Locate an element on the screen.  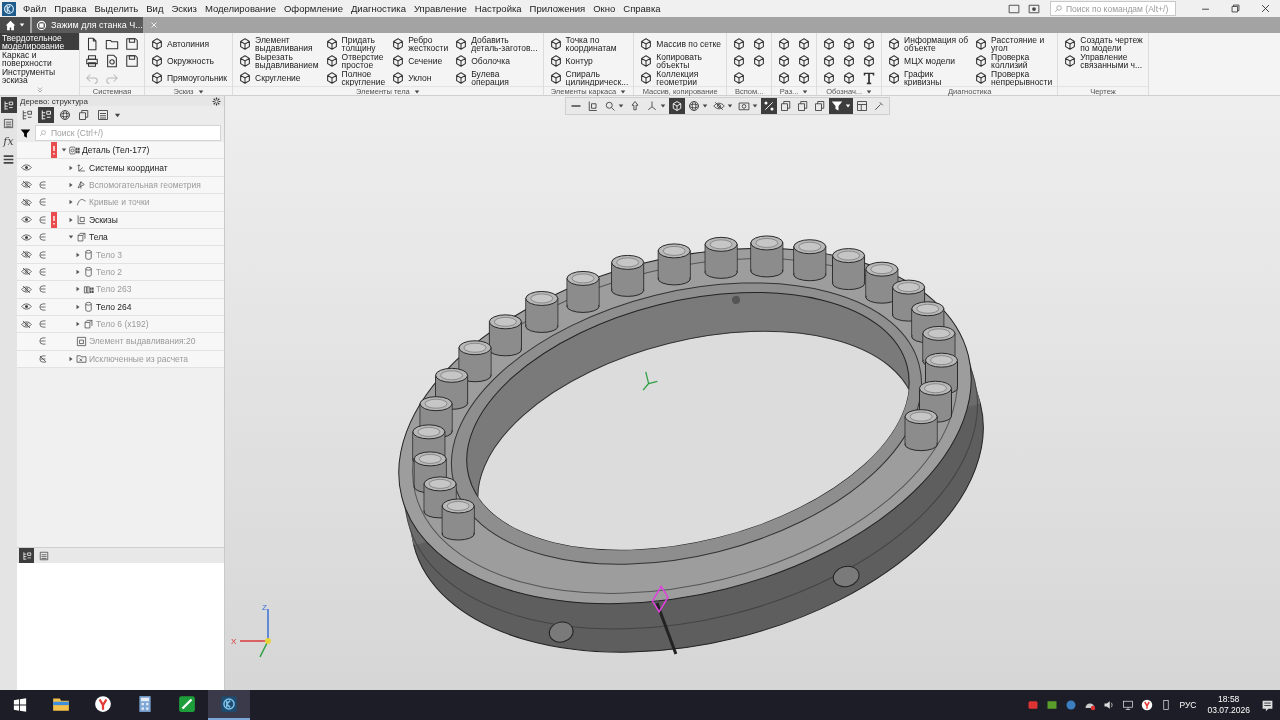
menu-item: Вид is located at coordinates (155, 8).